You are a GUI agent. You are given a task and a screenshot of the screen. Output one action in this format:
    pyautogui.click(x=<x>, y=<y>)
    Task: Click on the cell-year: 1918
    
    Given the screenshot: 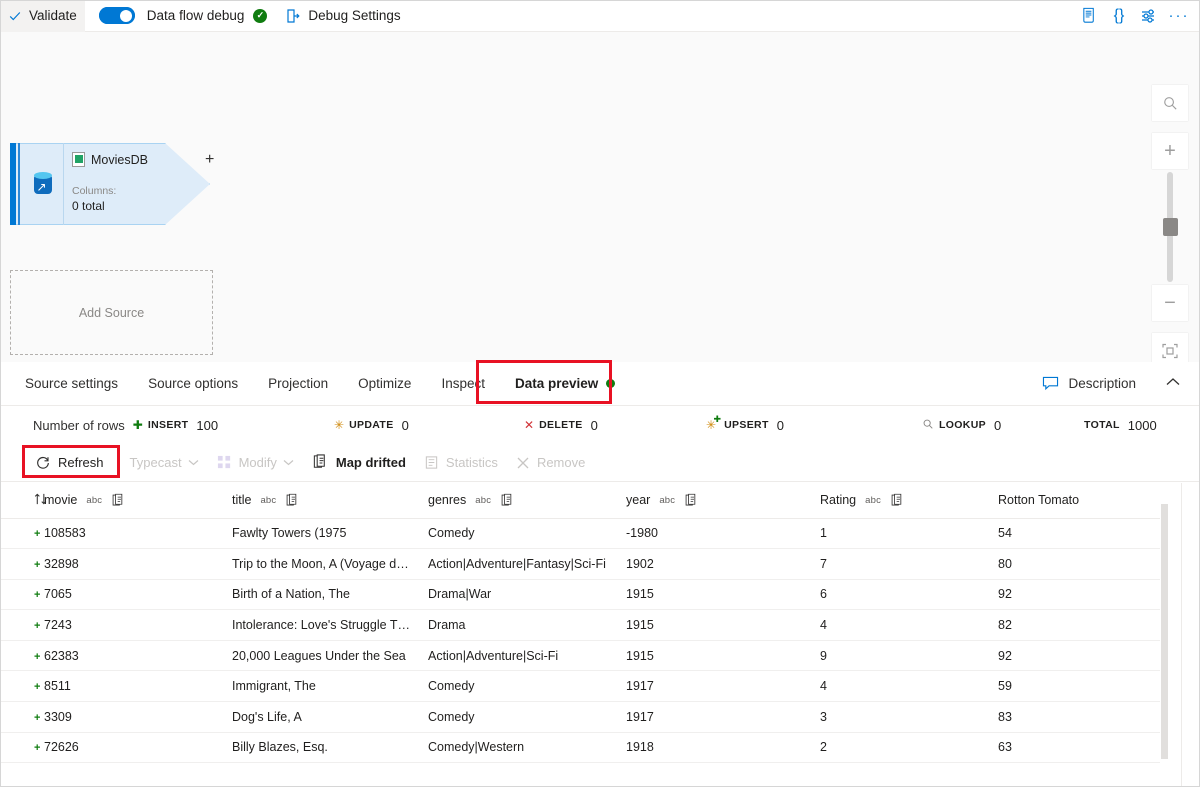 What is the action you would take?
    pyautogui.click(x=723, y=748)
    